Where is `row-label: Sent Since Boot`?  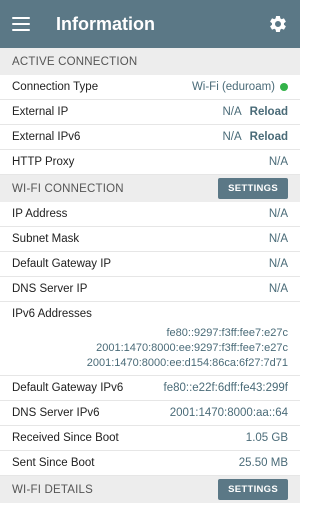 row-label: Sent Since Boot is located at coordinates (53, 463).